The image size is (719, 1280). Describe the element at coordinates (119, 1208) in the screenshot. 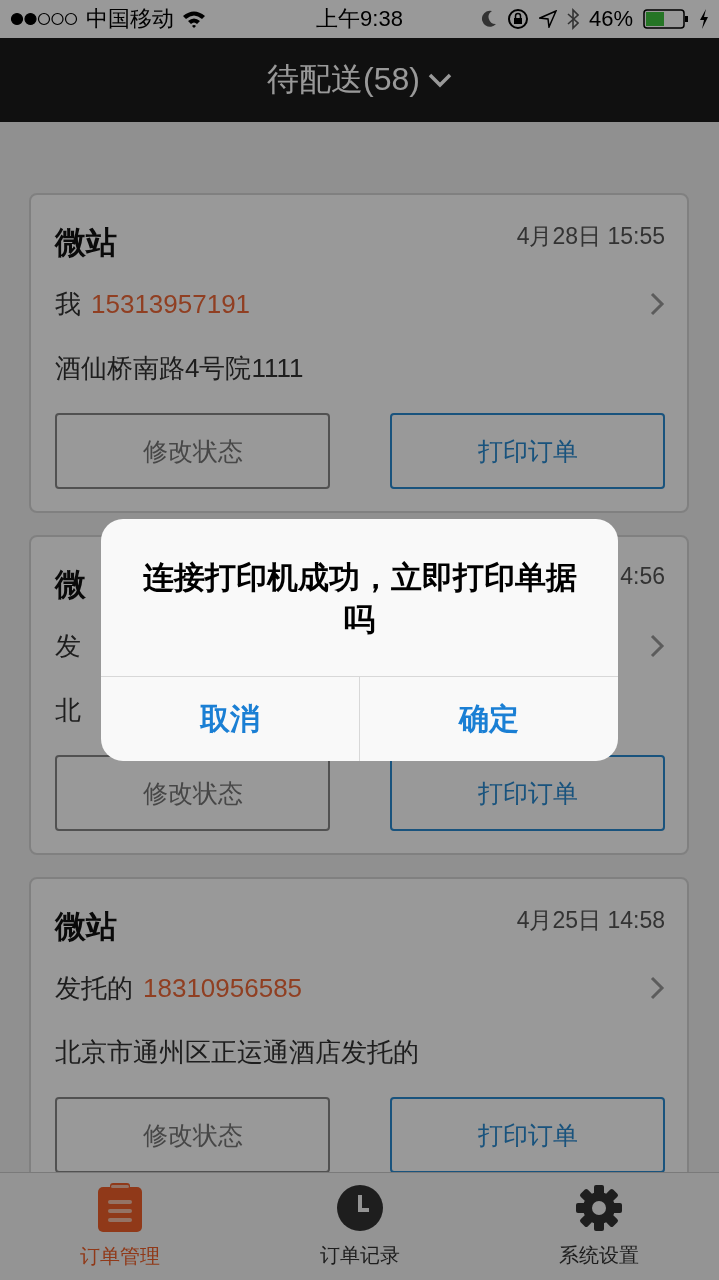

I see `clipboard-icon` at that location.